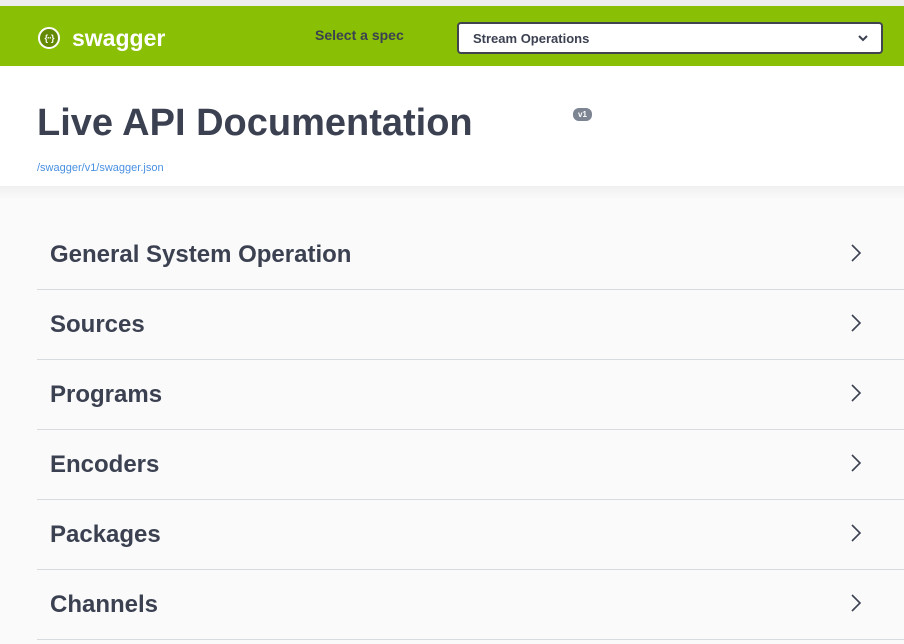 Image resolution: width=904 pixels, height=644 pixels. What do you see at coordinates (359, 35) in the screenshot?
I see `spec-select-label: Select a spec` at bounding box center [359, 35].